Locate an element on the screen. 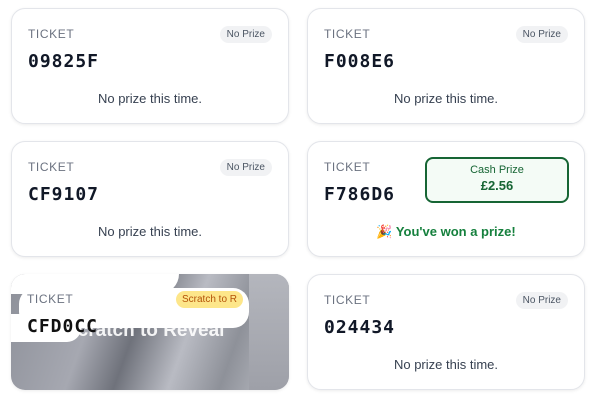 This screenshot has height=400, width=596. ticket-code: 024434 is located at coordinates (360, 327).